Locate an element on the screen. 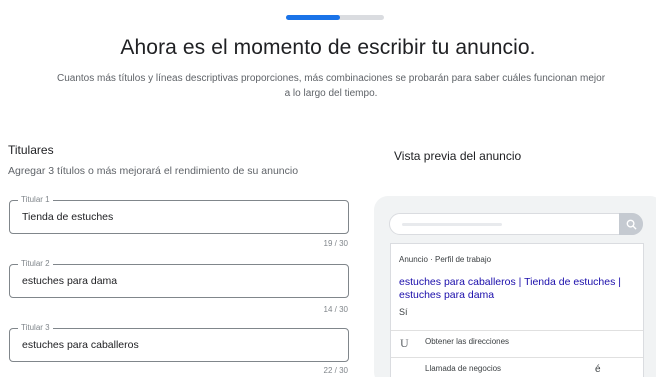 The width and height of the screenshot is (656, 377). directions-label: Obtener las direcciones is located at coordinates (467, 341).